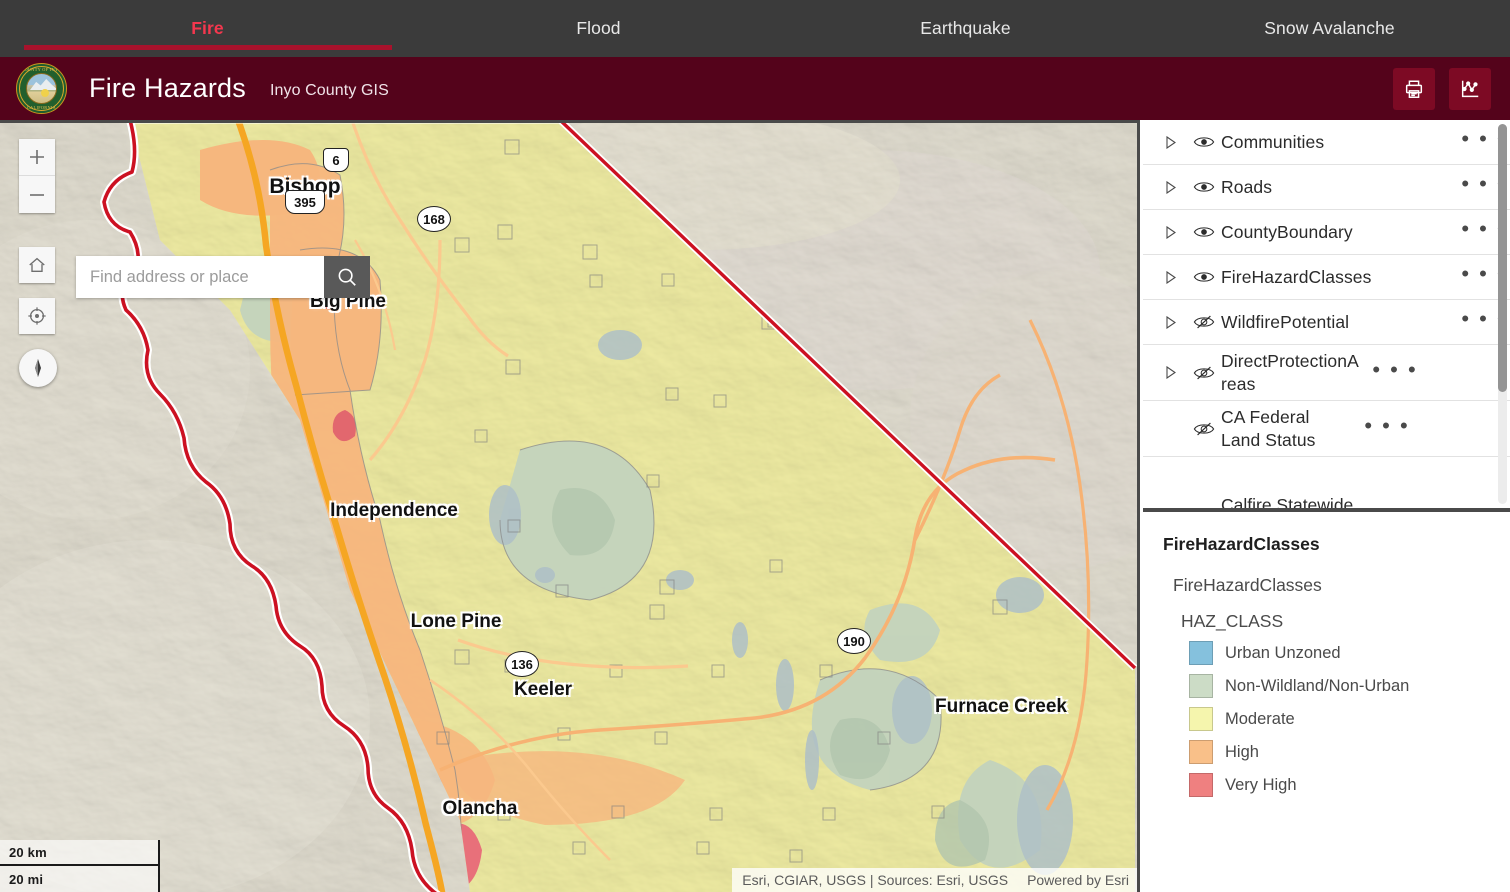  I want to click on zoom-out-button, so click(37, 194).